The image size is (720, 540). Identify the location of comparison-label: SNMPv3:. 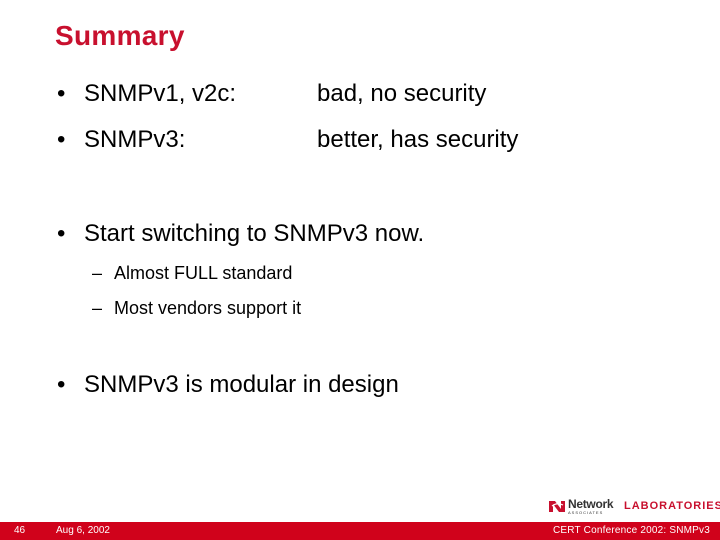
(135, 139).